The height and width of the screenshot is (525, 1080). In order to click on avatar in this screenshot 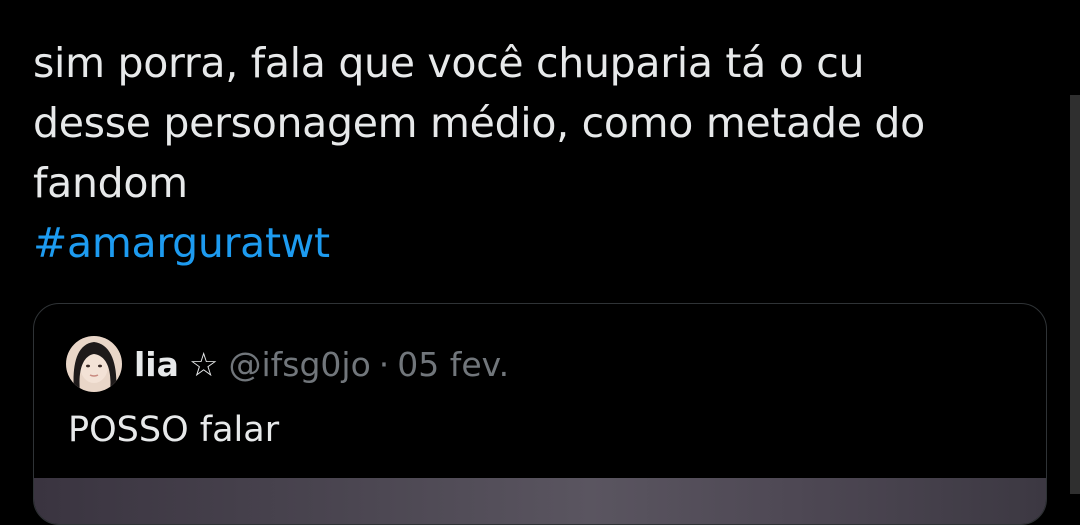, I will do `click(94, 364)`.